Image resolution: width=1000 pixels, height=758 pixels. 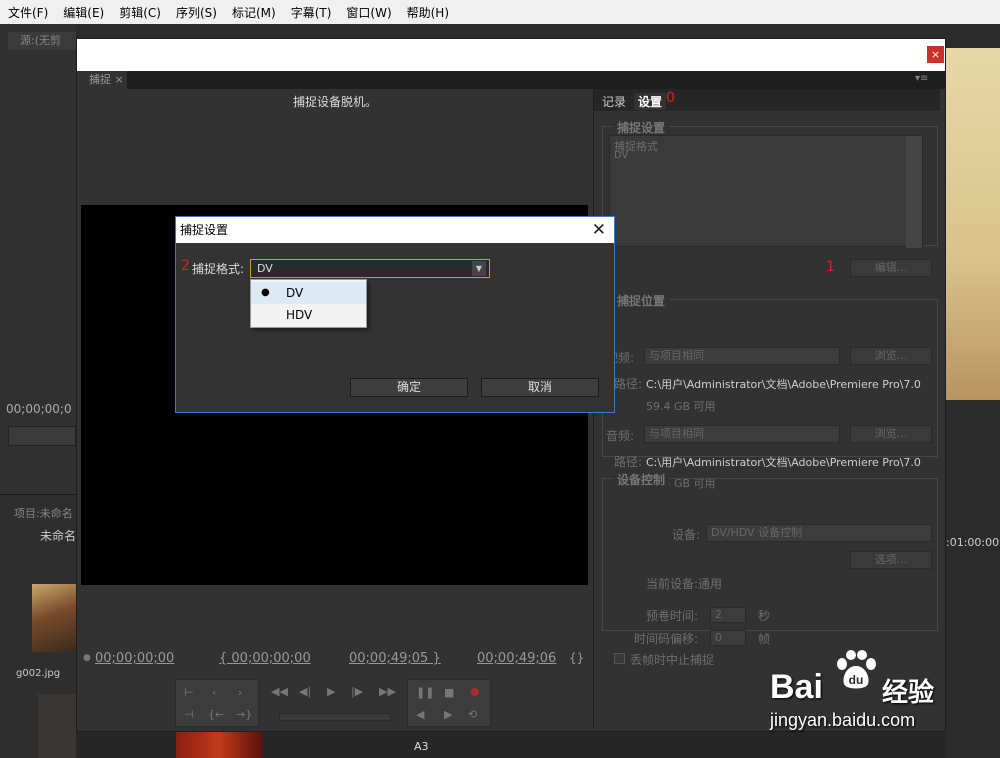 What do you see at coordinates (766, 191) in the screenshot?
I see `capture-format-box: 捕捉格式 DV` at bounding box center [766, 191].